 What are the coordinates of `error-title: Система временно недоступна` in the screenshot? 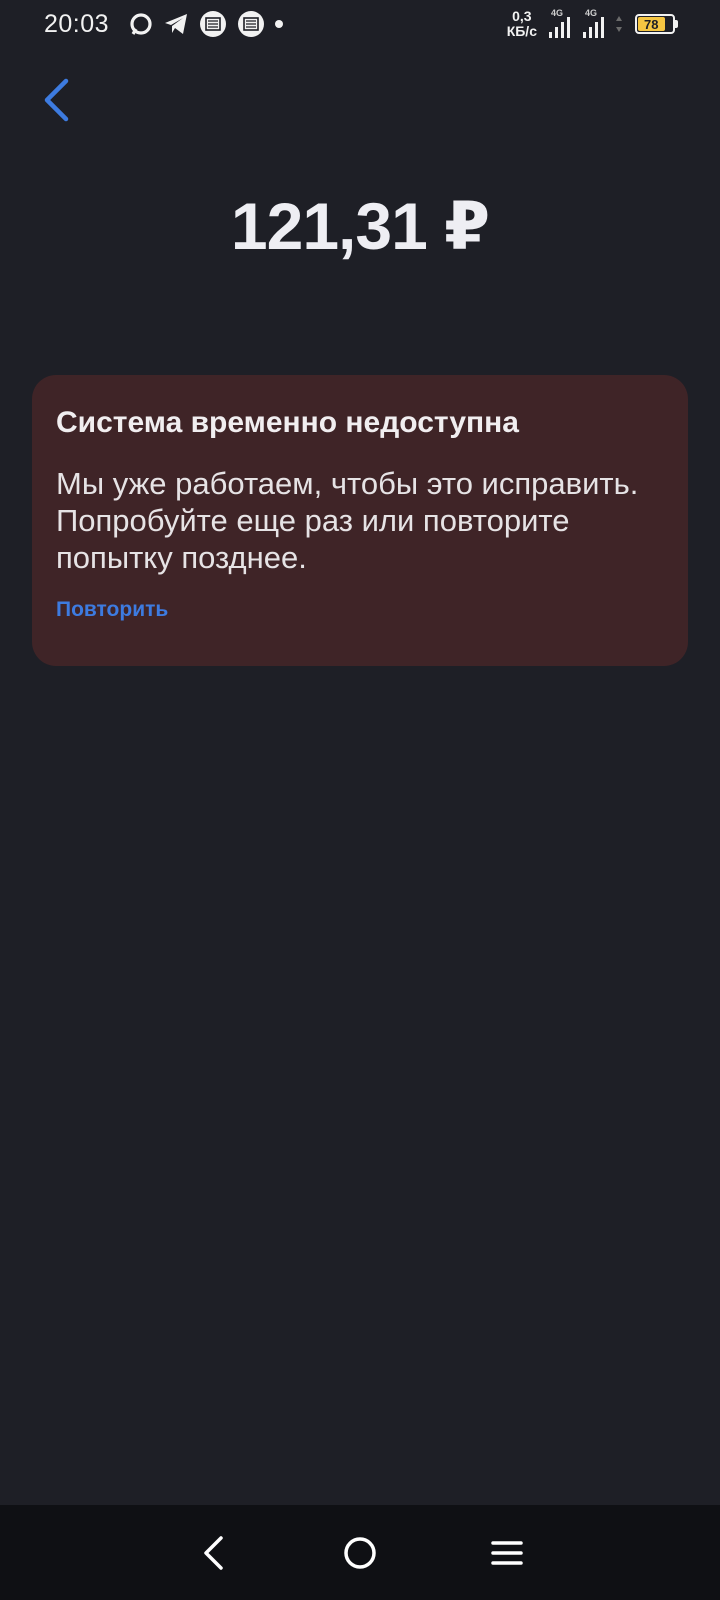 It's located at (287, 422).